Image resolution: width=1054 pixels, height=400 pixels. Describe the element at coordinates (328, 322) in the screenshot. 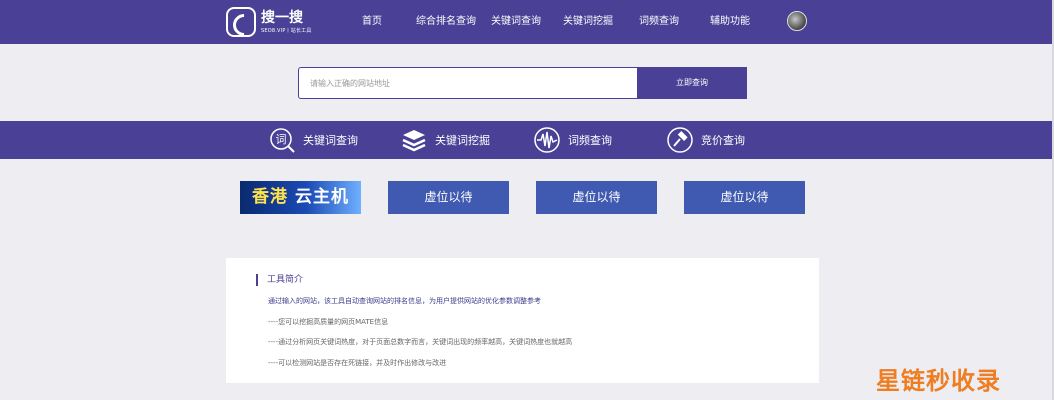

I see `intro-line: ----您可以挖掘高质量的网页MATE信息` at that location.